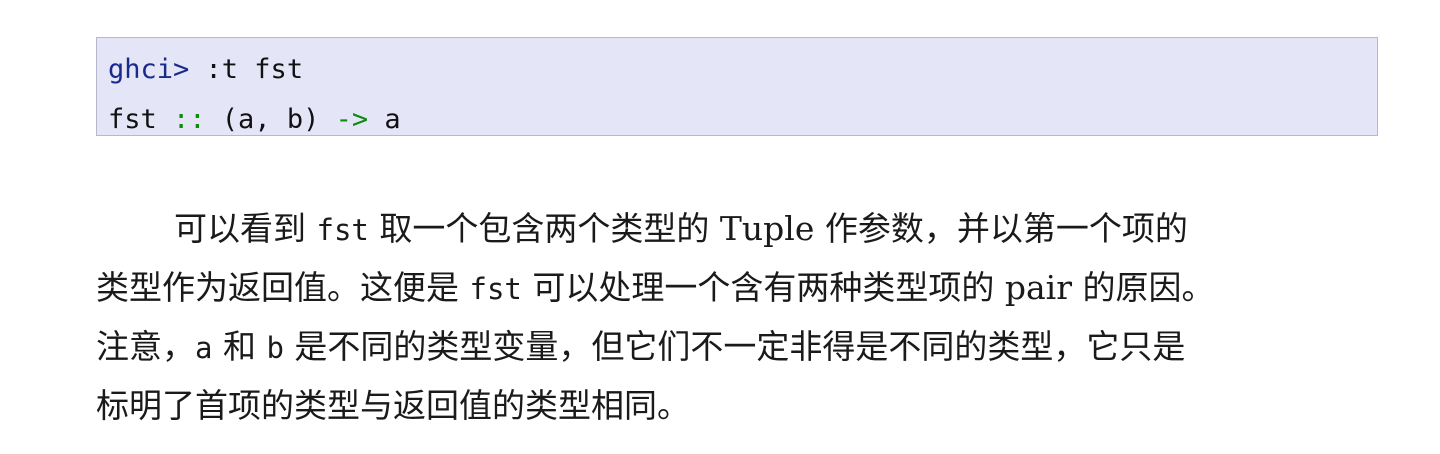 This screenshot has width=1440, height=454. Describe the element at coordinates (868, 287) in the screenshot. I see `text-segment: 可以处理一个含有两种类型项的 pair 的原因。` at that location.